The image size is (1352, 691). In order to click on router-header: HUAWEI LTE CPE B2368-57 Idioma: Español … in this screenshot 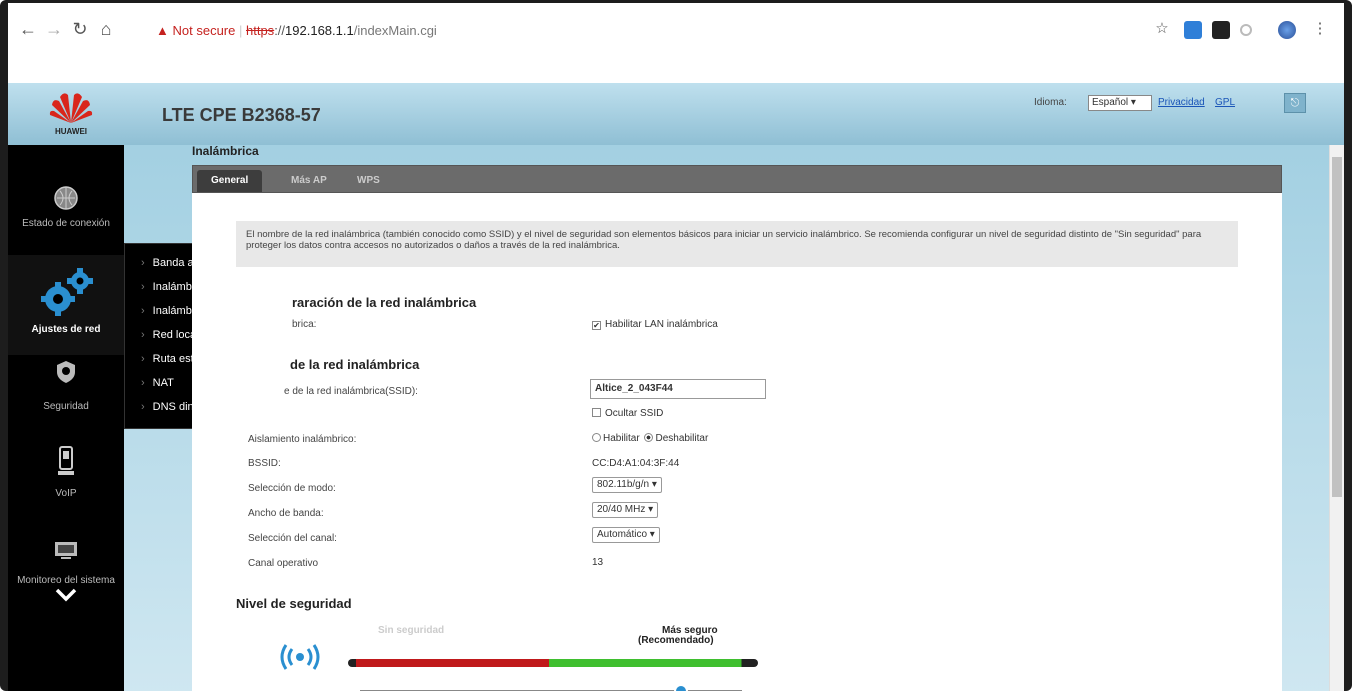, I will do `click(676, 114)`.